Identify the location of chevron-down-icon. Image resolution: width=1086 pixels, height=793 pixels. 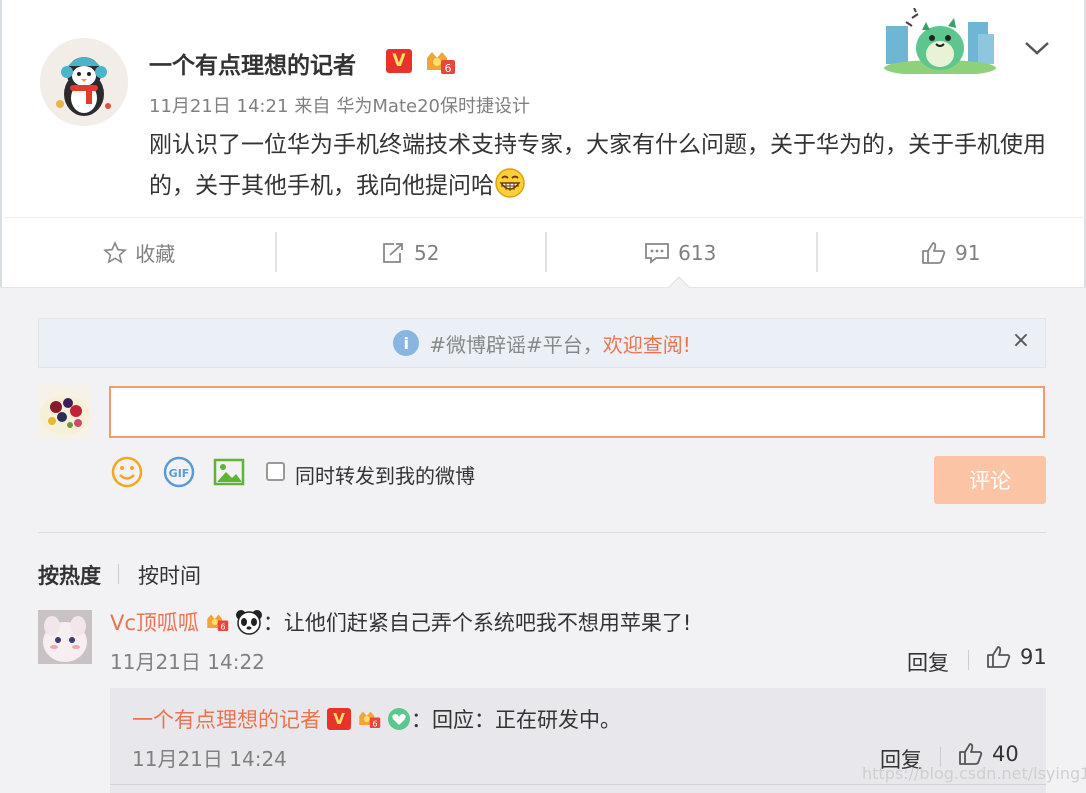
(1037, 48).